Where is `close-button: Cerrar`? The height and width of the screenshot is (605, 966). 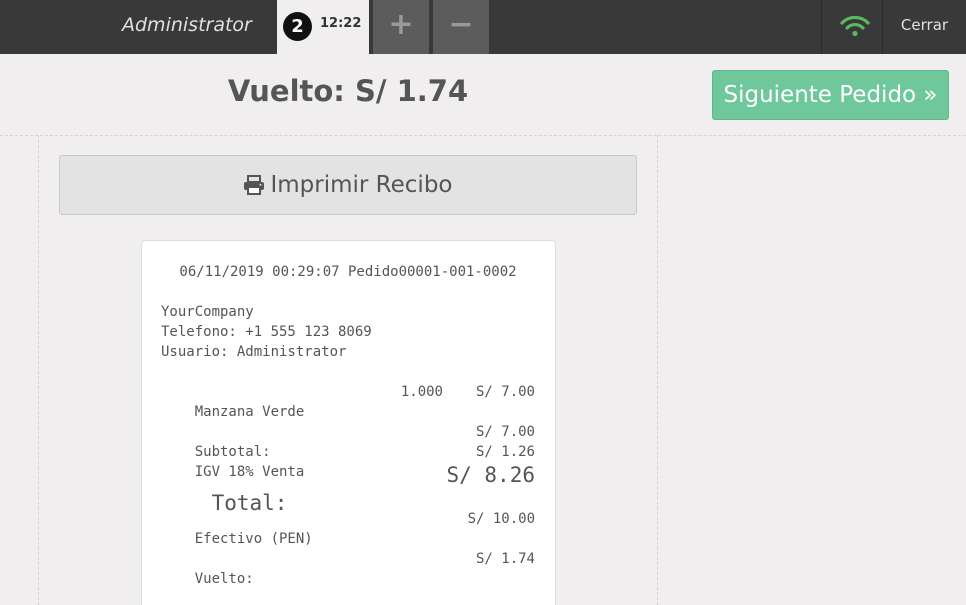
close-button: Cerrar is located at coordinates (924, 27).